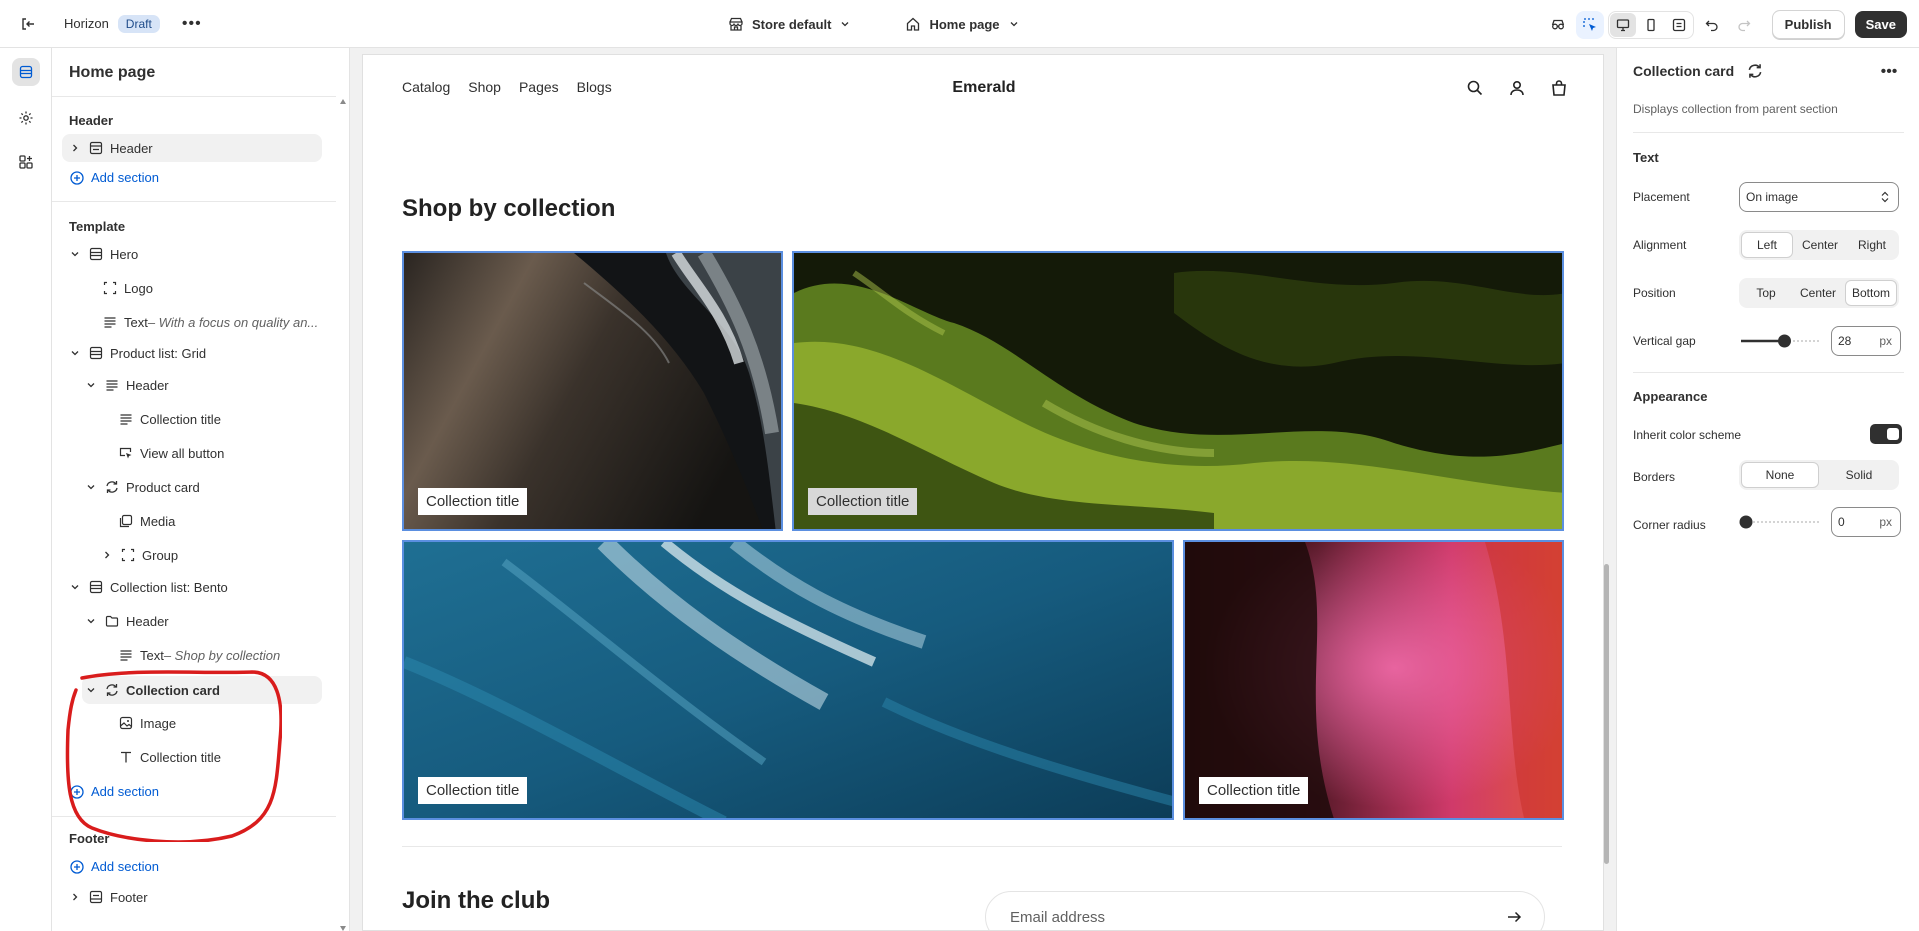 This screenshot has height=931, width=1919. Describe the element at coordinates (1880, 24) in the screenshot. I see `save-button: Save` at that location.